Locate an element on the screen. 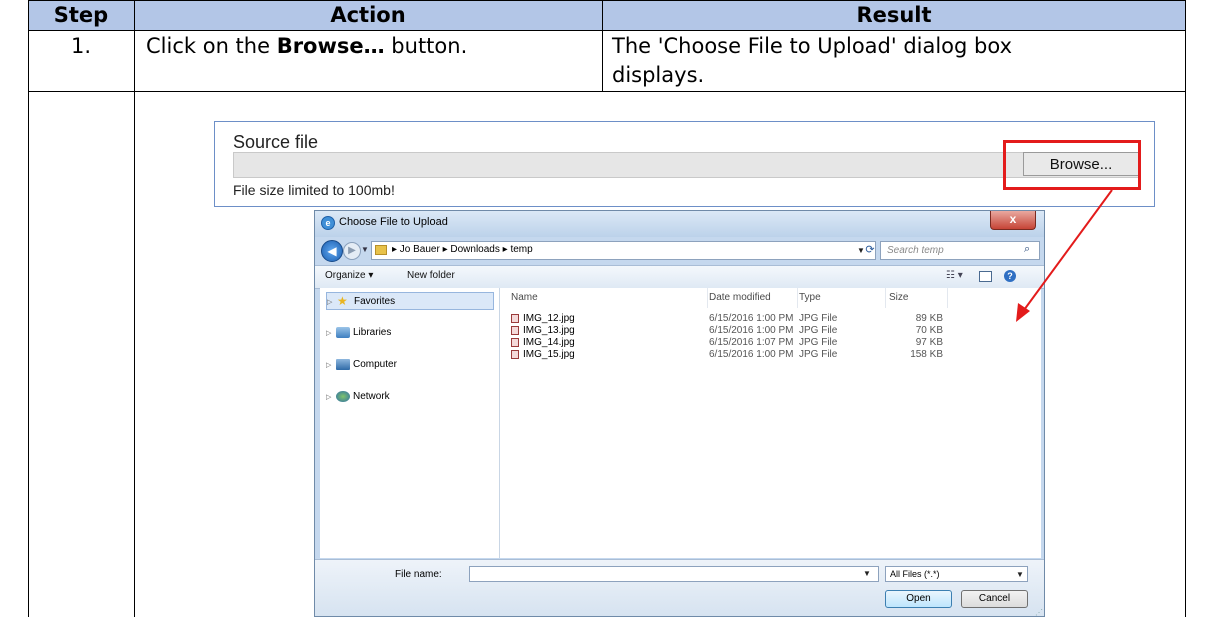 This screenshot has height=617, width=1223. back-arrow-icon: ◀ is located at coordinates (332, 251).